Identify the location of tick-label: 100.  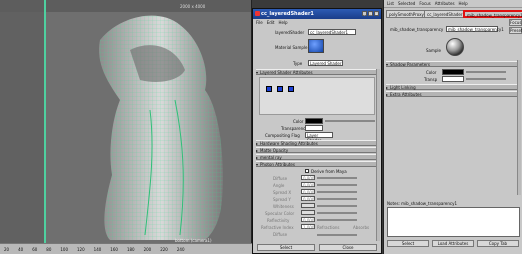
(64, 249).